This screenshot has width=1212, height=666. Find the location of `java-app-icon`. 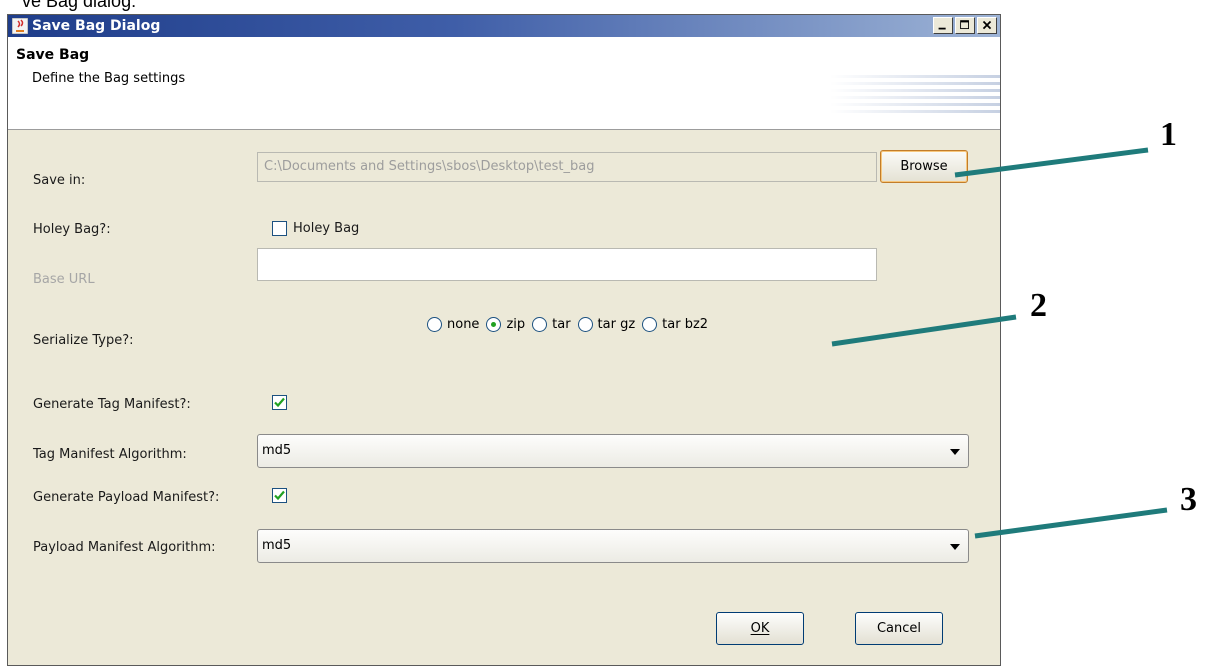

java-app-icon is located at coordinates (20, 26).